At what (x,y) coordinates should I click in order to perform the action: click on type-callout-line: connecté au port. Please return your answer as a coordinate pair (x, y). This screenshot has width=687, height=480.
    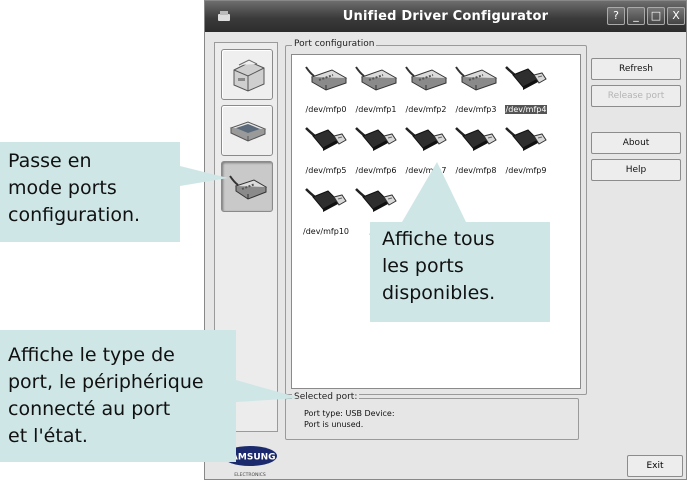
    Looking at the image, I should click on (89, 409).